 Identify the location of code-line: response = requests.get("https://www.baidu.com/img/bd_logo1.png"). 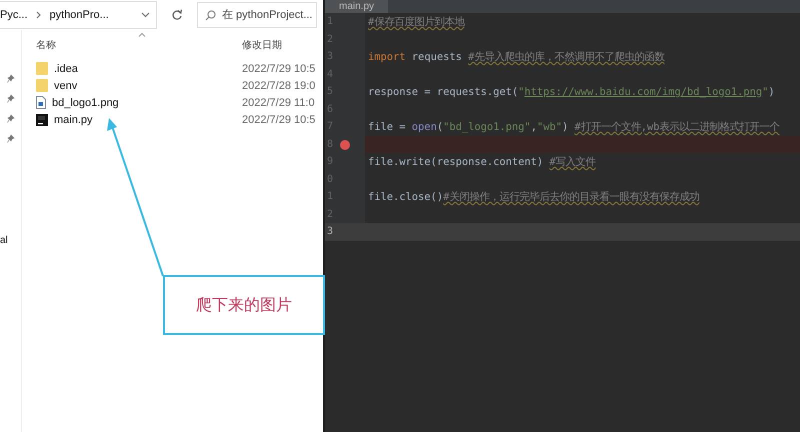
(571, 92).